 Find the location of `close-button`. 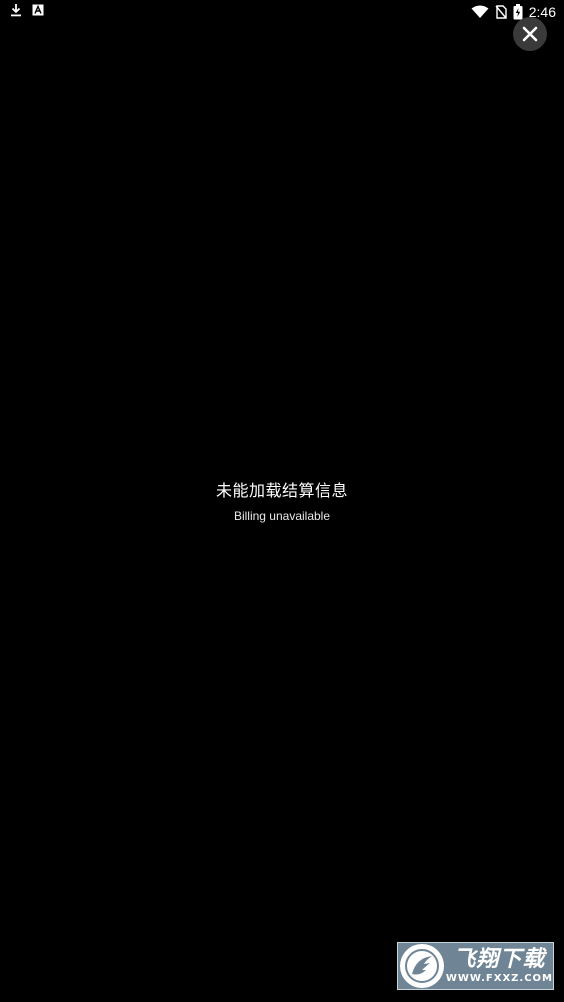

close-button is located at coordinates (530, 34).